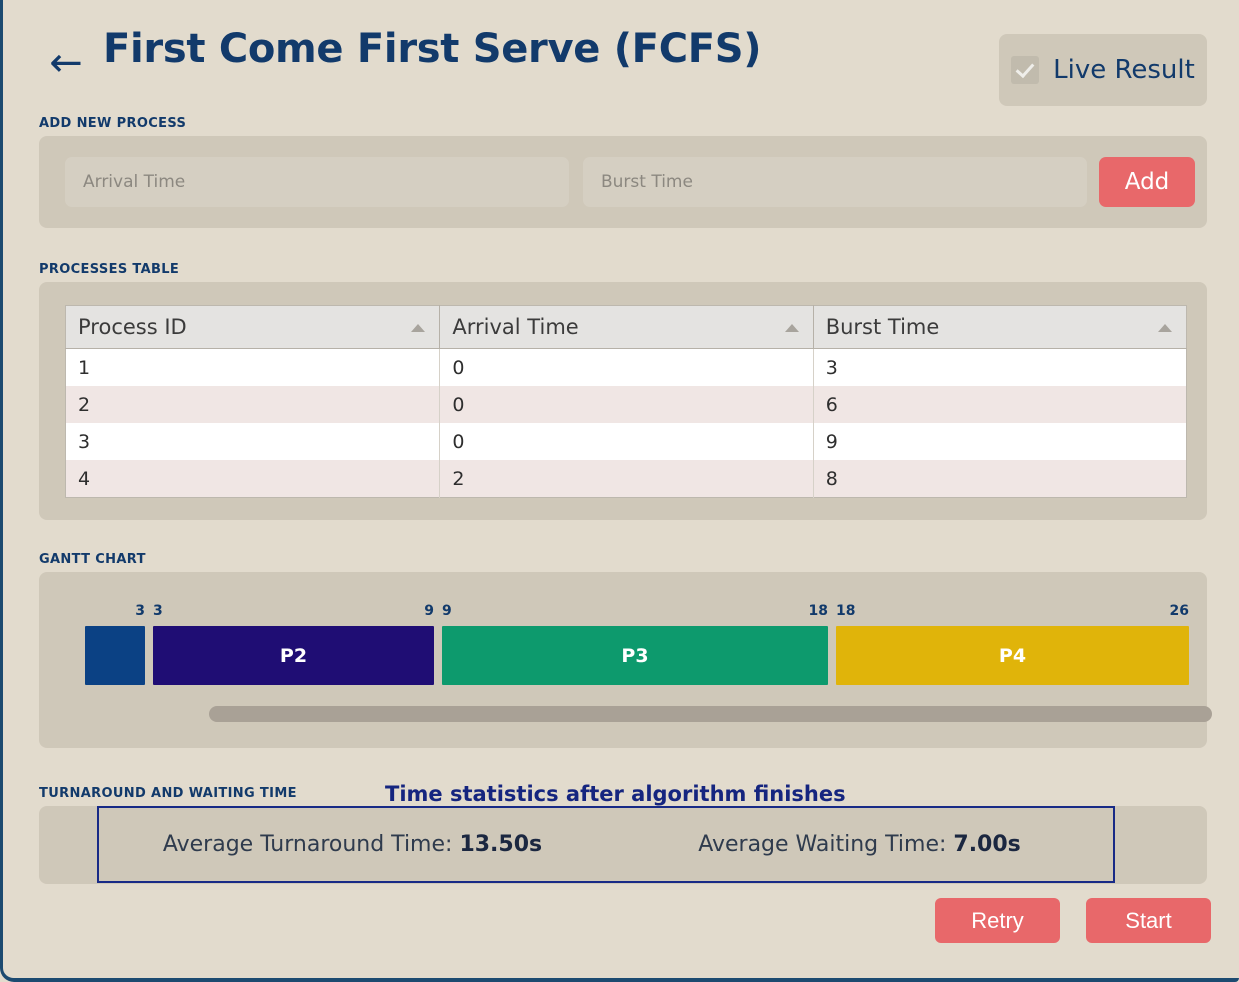  I want to click on gantt-end-tick: 9, so click(429, 611).